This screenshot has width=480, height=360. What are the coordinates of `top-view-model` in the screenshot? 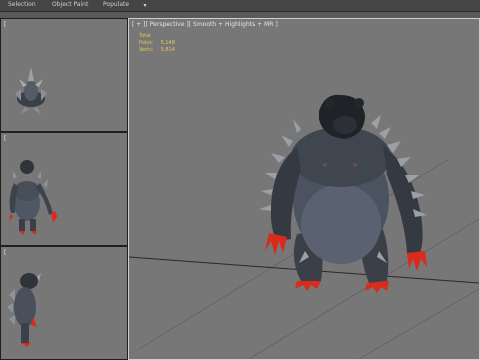 It's located at (31, 90).